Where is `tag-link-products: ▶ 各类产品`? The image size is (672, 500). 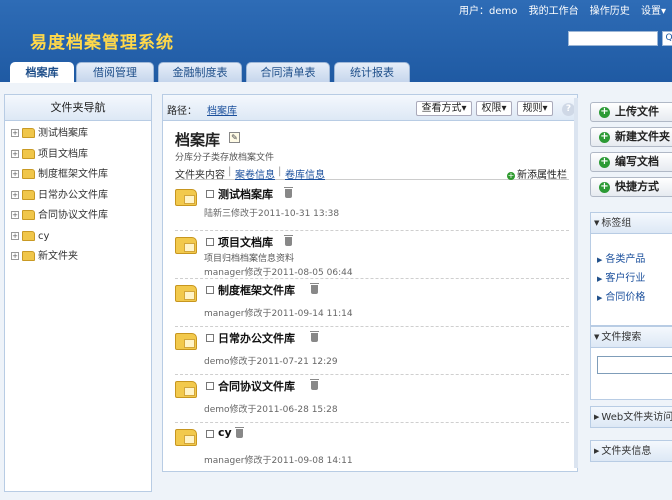
tag-link-products: ▶ 各类产品 is located at coordinates (621, 257).